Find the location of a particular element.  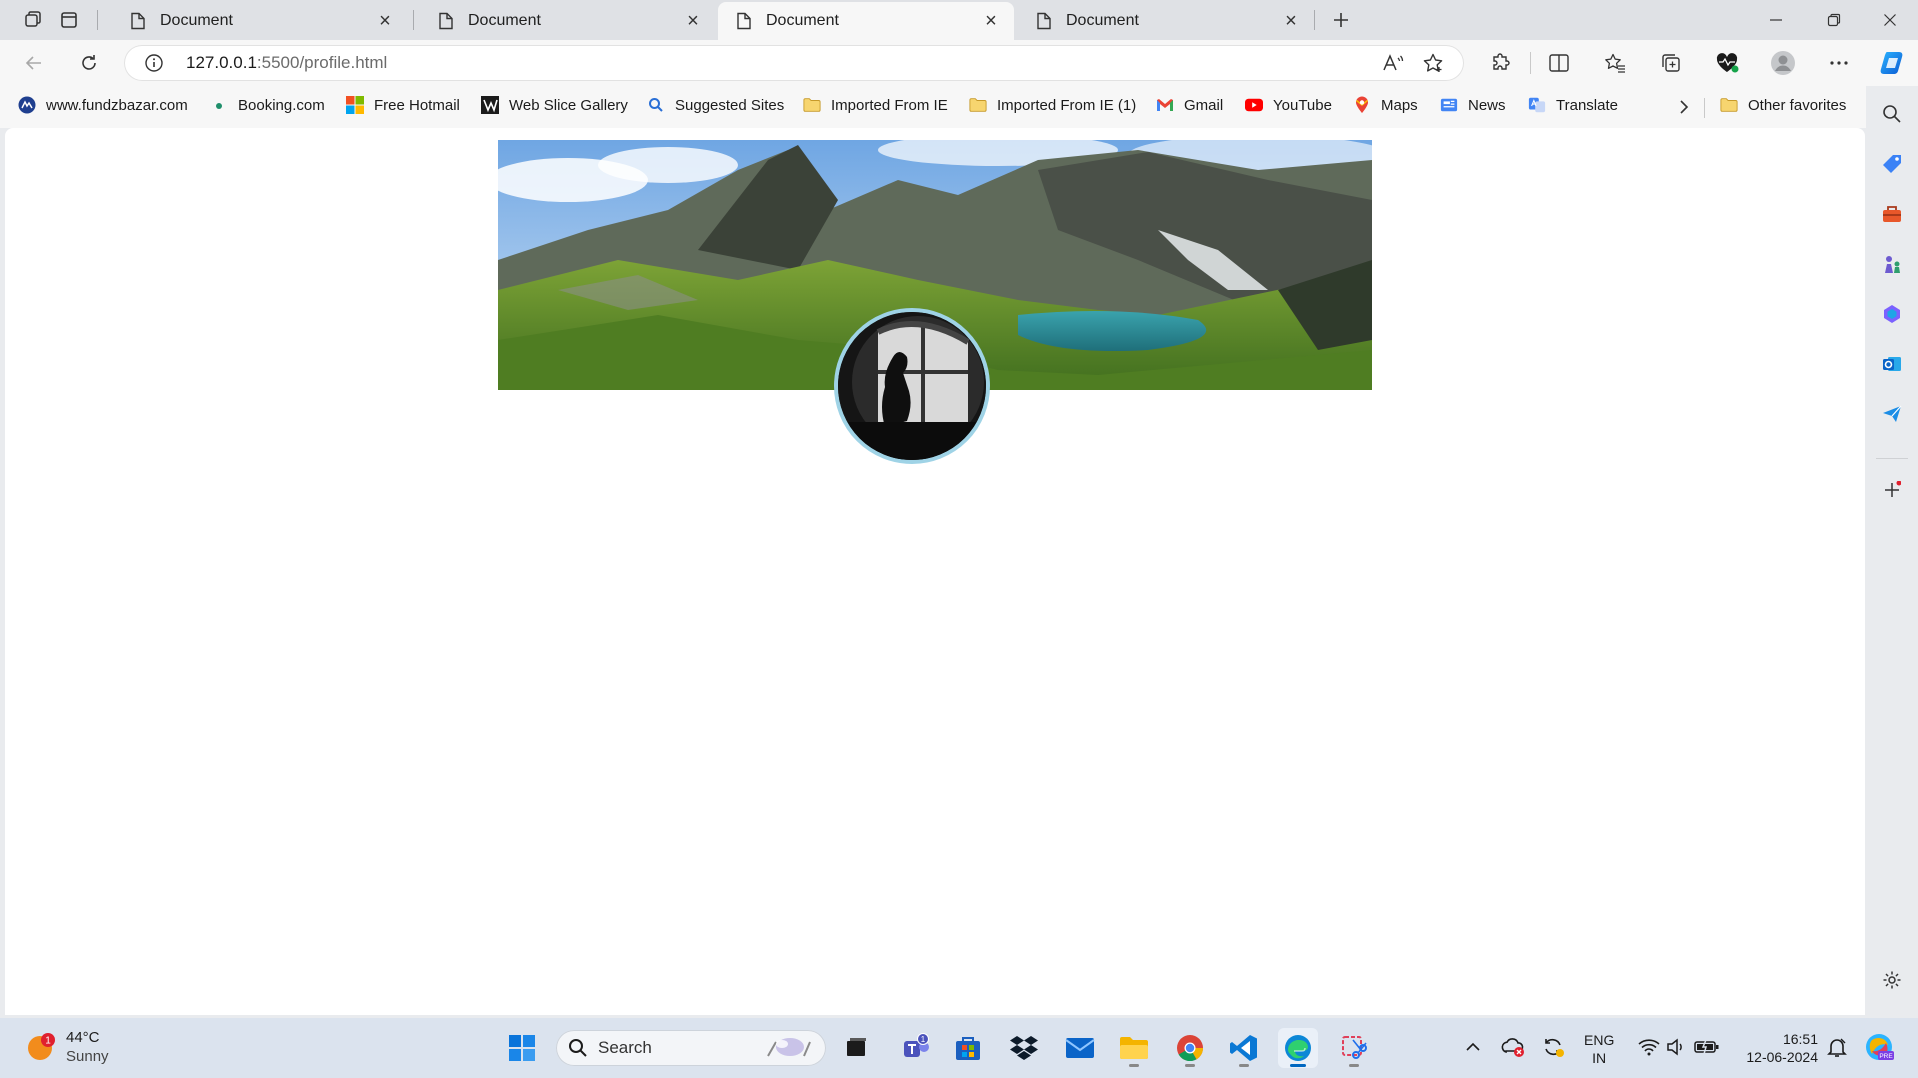

sidebar-search-button is located at coordinates (1892, 114).